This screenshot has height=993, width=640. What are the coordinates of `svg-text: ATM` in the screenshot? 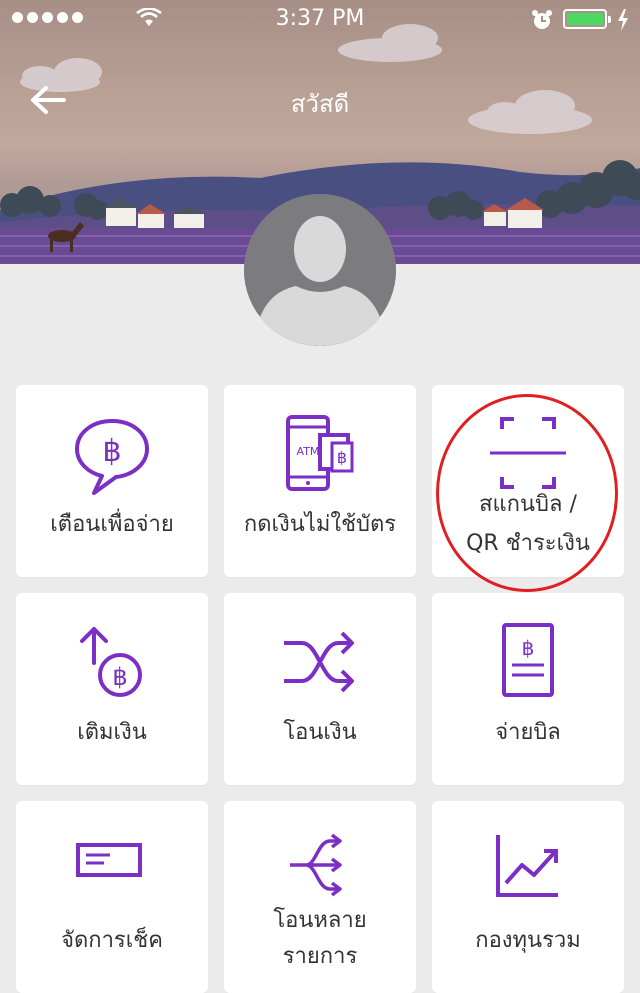 It's located at (308, 451).